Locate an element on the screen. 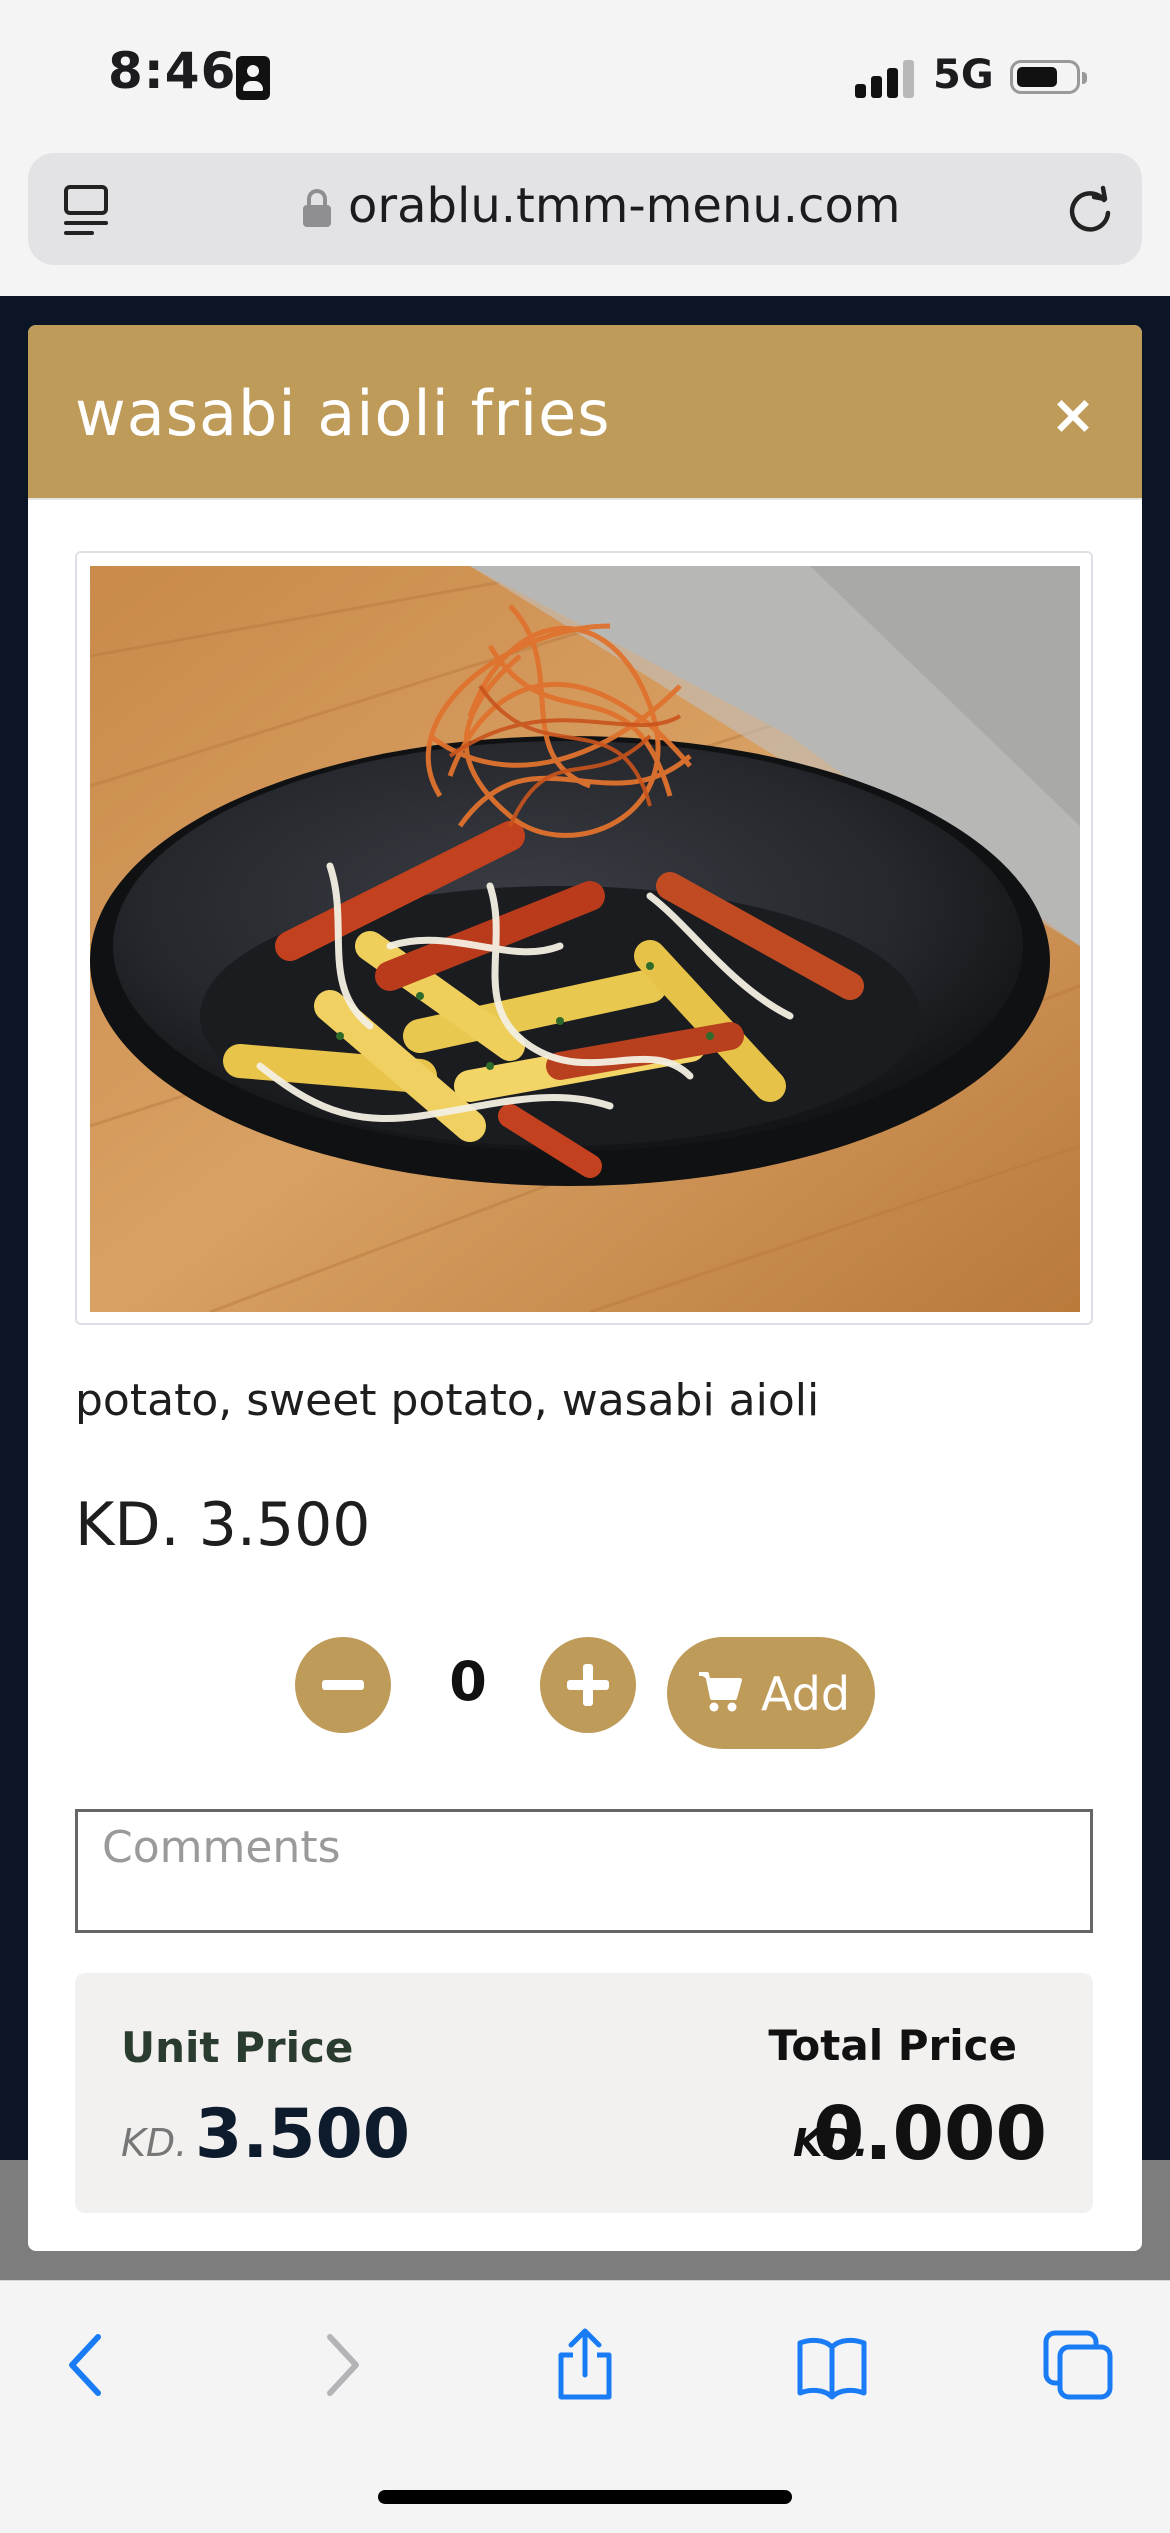 The height and width of the screenshot is (2533, 1170). total-price-label: Total Price is located at coordinates (892, 2045).